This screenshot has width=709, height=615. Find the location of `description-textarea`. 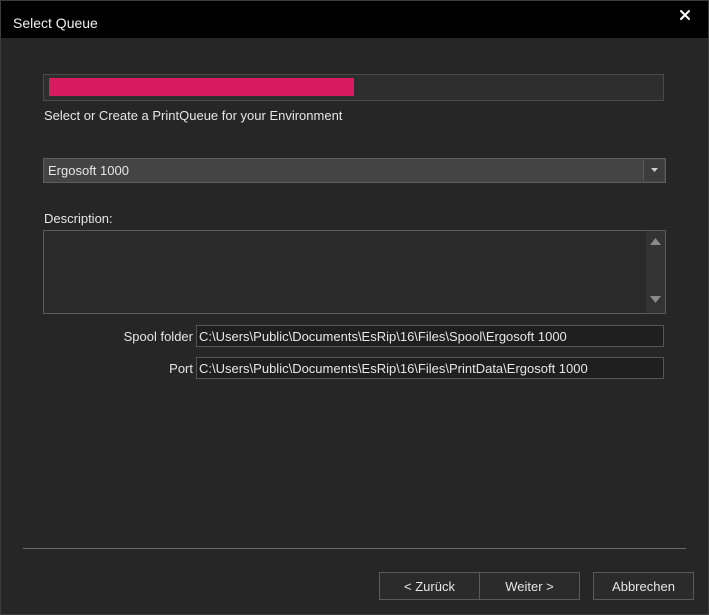

description-textarea is located at coordinates (344, 272).